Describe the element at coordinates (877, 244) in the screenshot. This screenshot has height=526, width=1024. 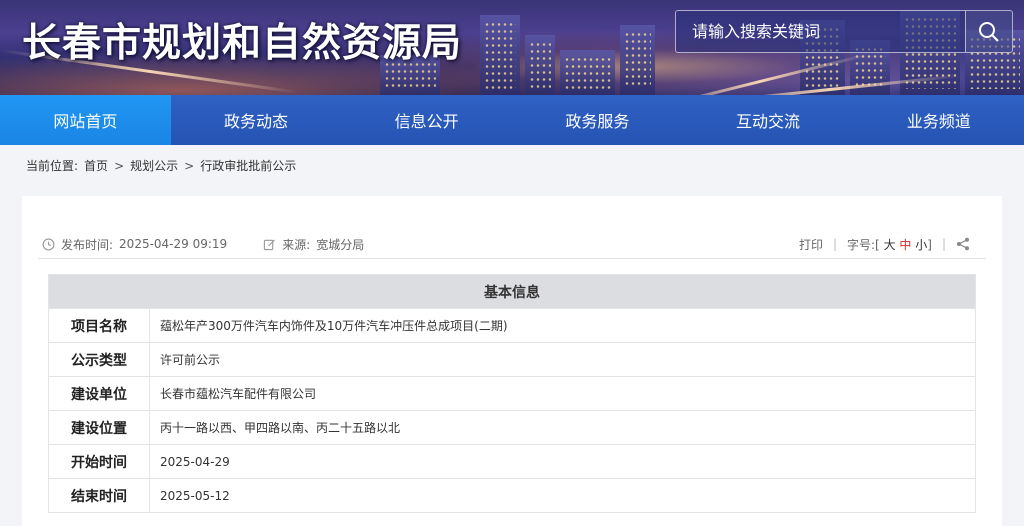
I see `font-size-bracket-open: [` at that location.